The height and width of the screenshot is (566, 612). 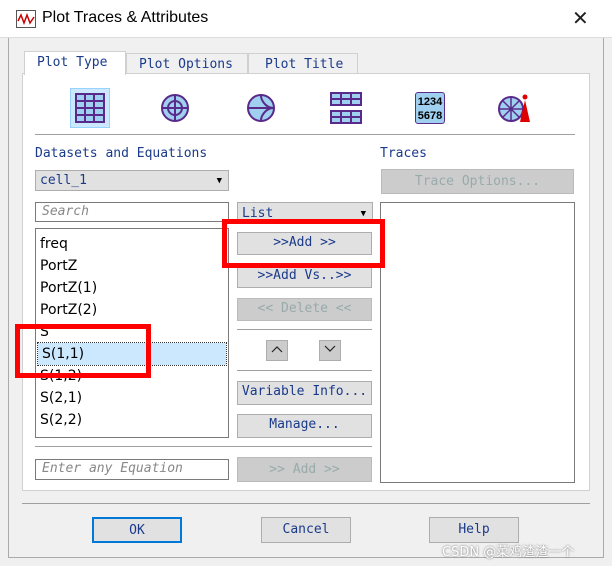 I want to click on watermark: CSDN @菜鸡渣渣一个, so click(x=508, y=552).